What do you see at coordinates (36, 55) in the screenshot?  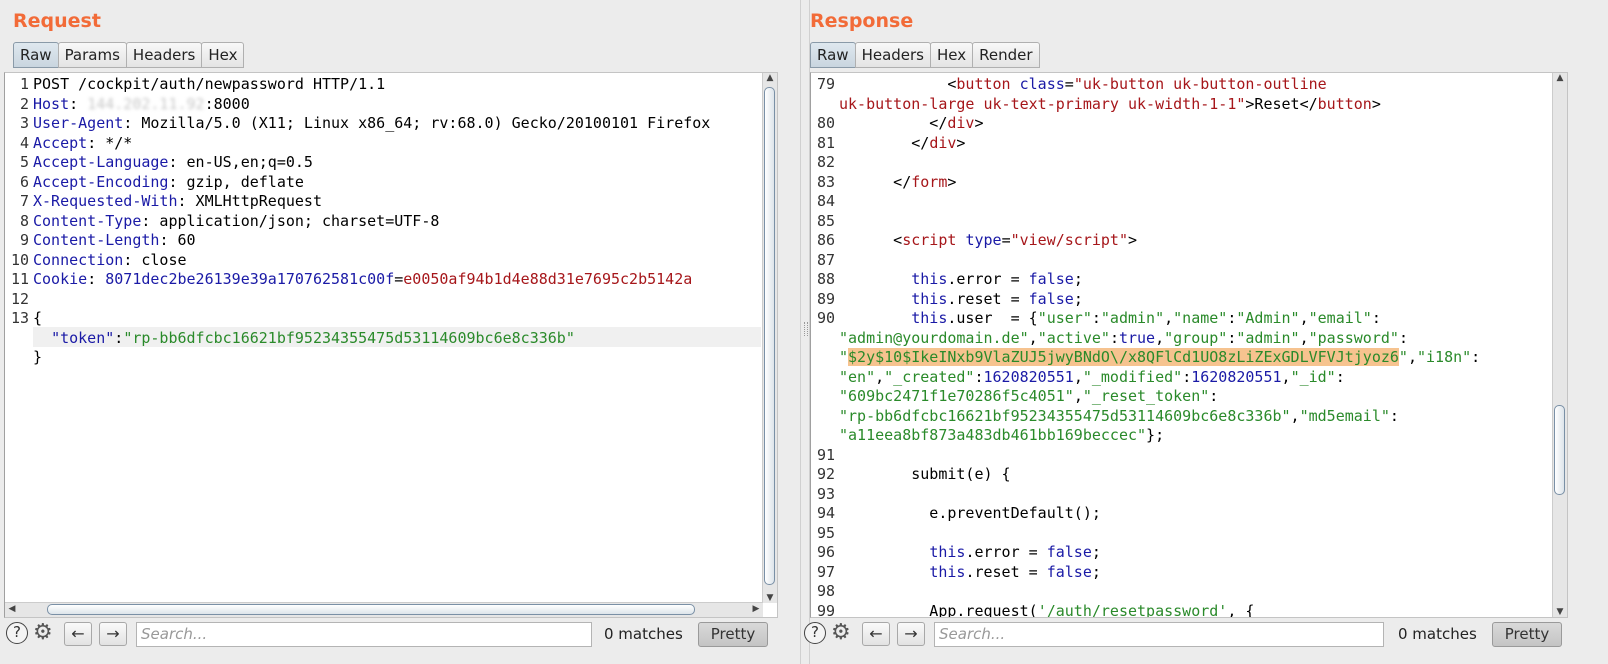 I see `request-tab-raw: Raw` at bounding box center [36, 55].